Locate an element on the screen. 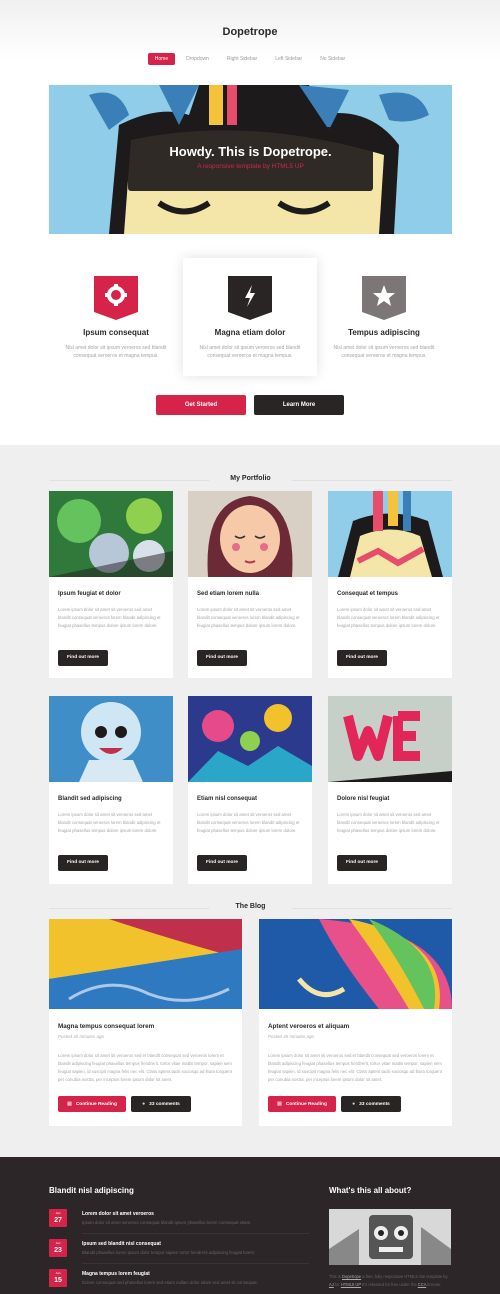  about-image is located at coordinates (390, 1237).